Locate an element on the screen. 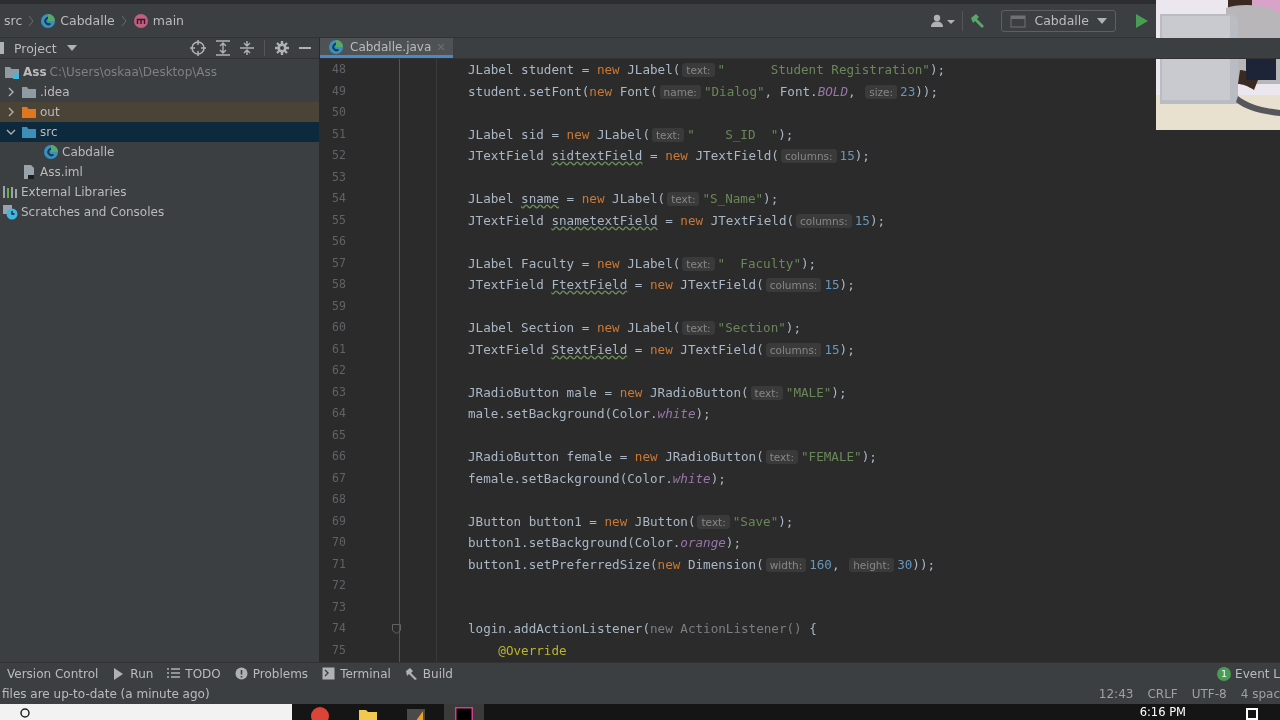  line-number: 64 is located at coordinates (339, 413).